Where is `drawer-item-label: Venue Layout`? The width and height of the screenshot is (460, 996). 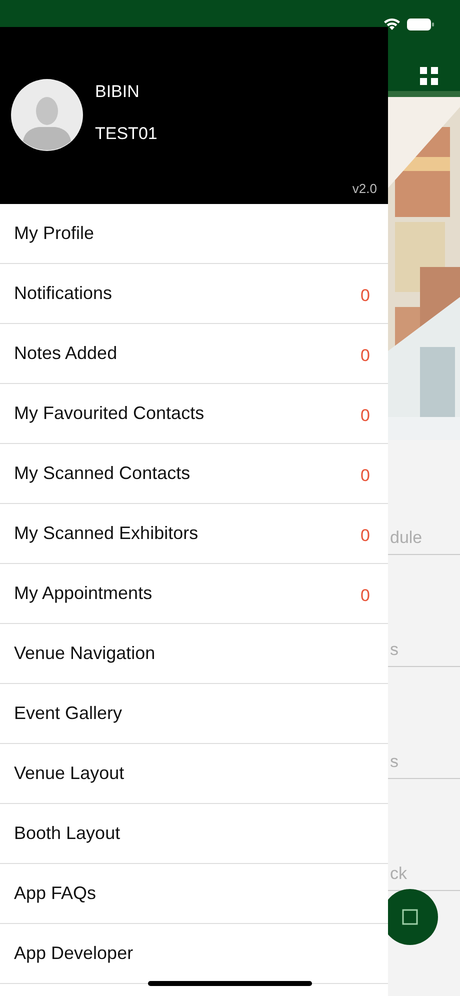 drawer-item-label: Venue Layout is located at coordinates (69, 773).